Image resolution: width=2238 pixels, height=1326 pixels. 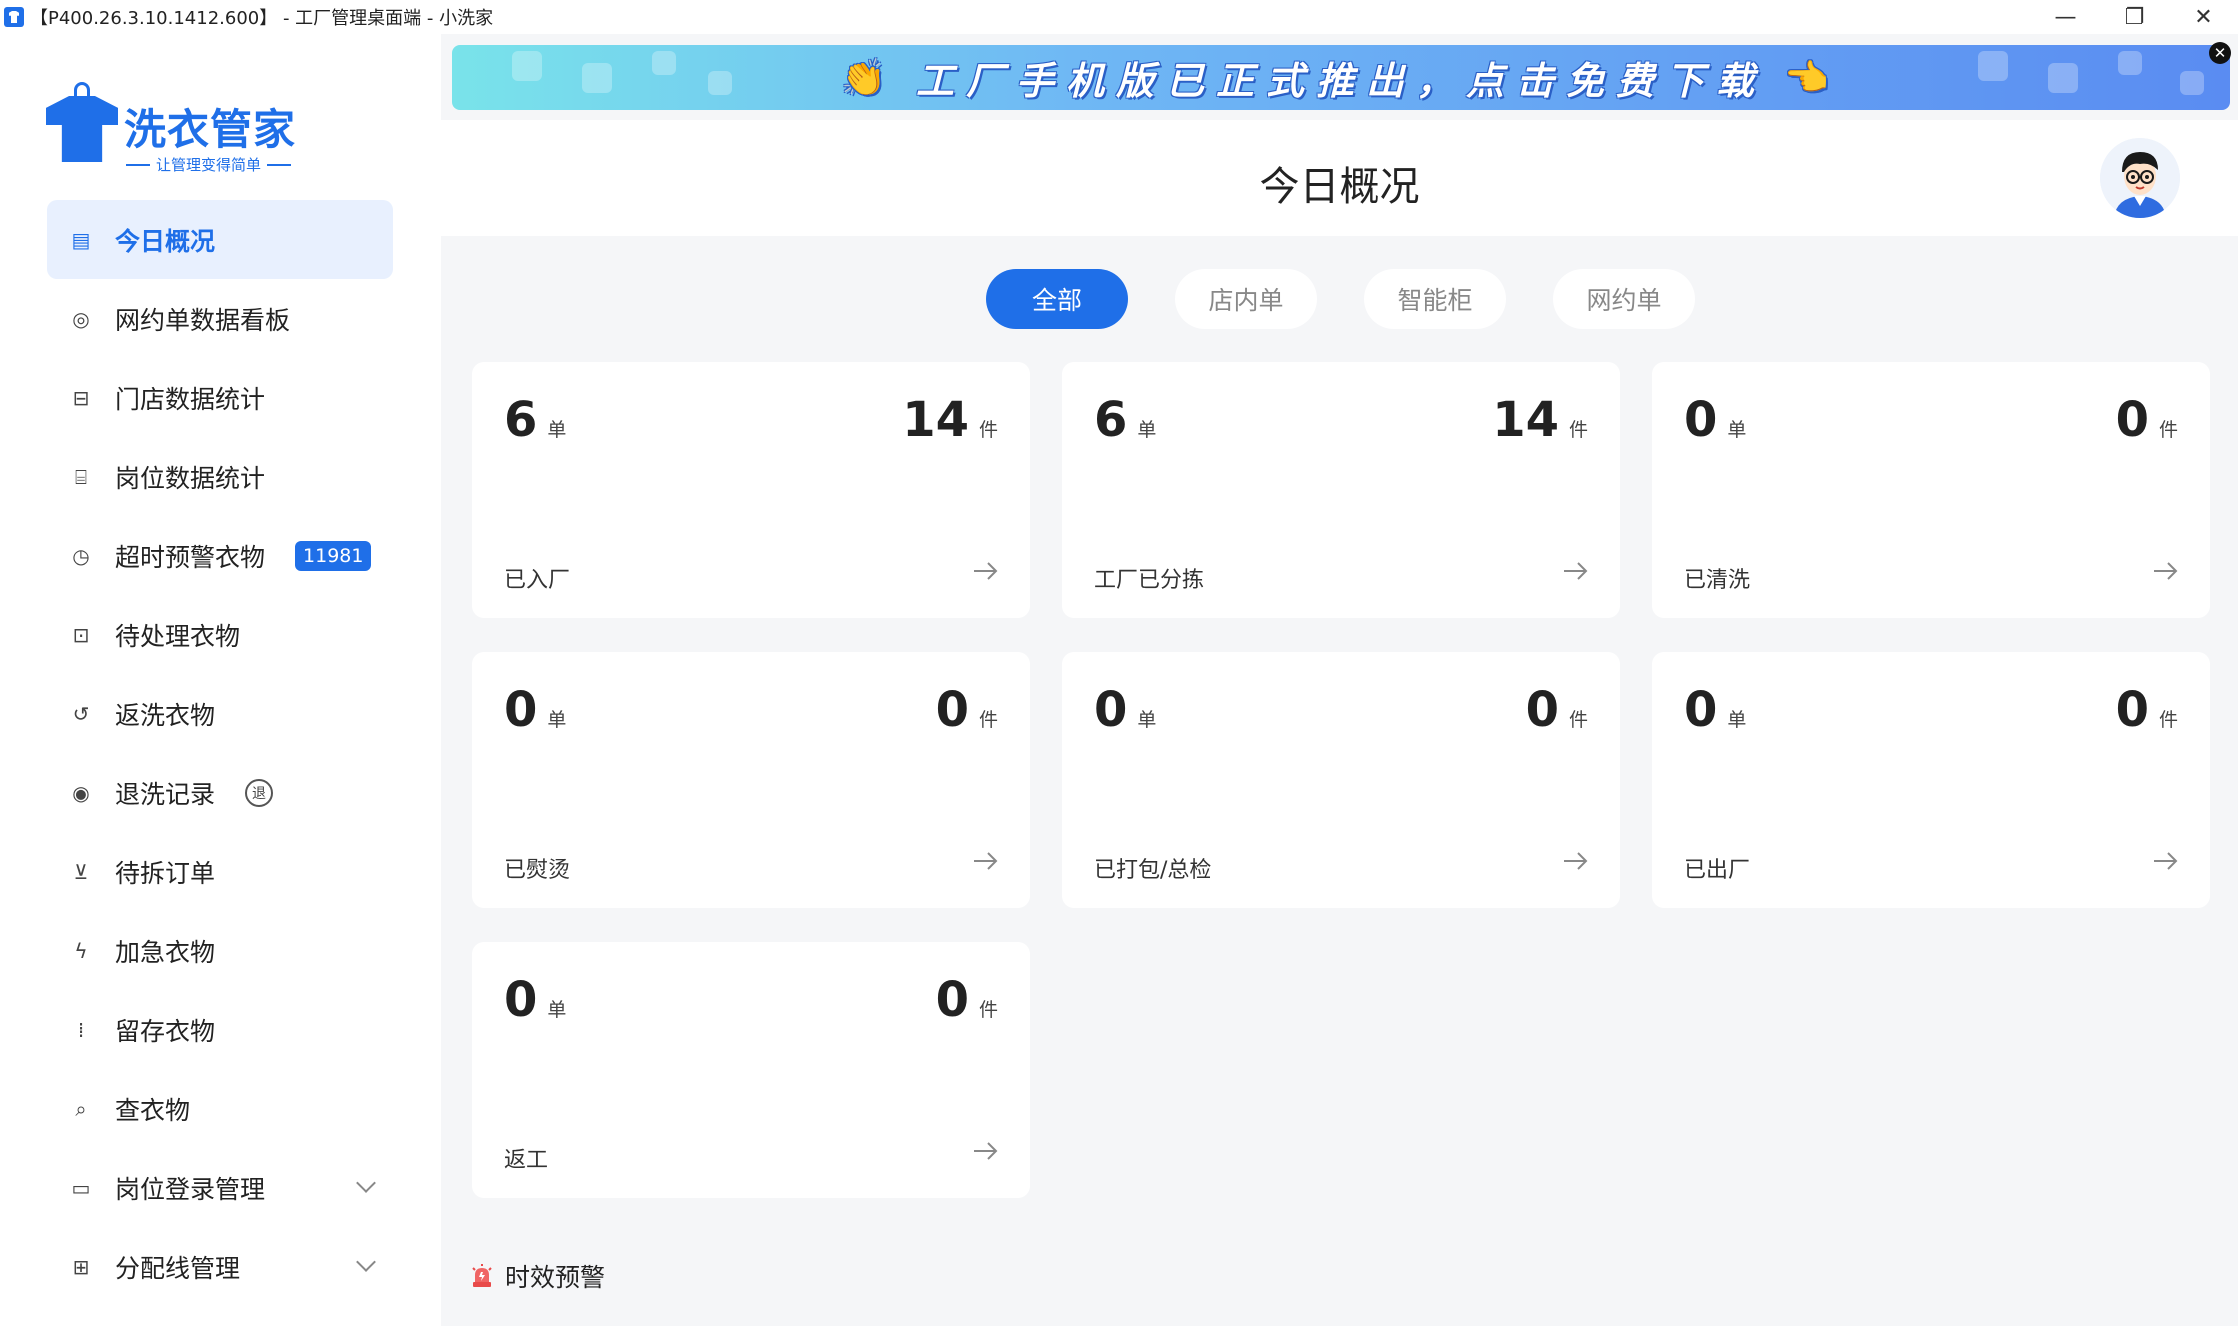 What do you see at coordinates (220, 871) in the screenshot?
I see `sidebar-item-8: ⊻ 待拆订单` at bounding box center [220, 871].